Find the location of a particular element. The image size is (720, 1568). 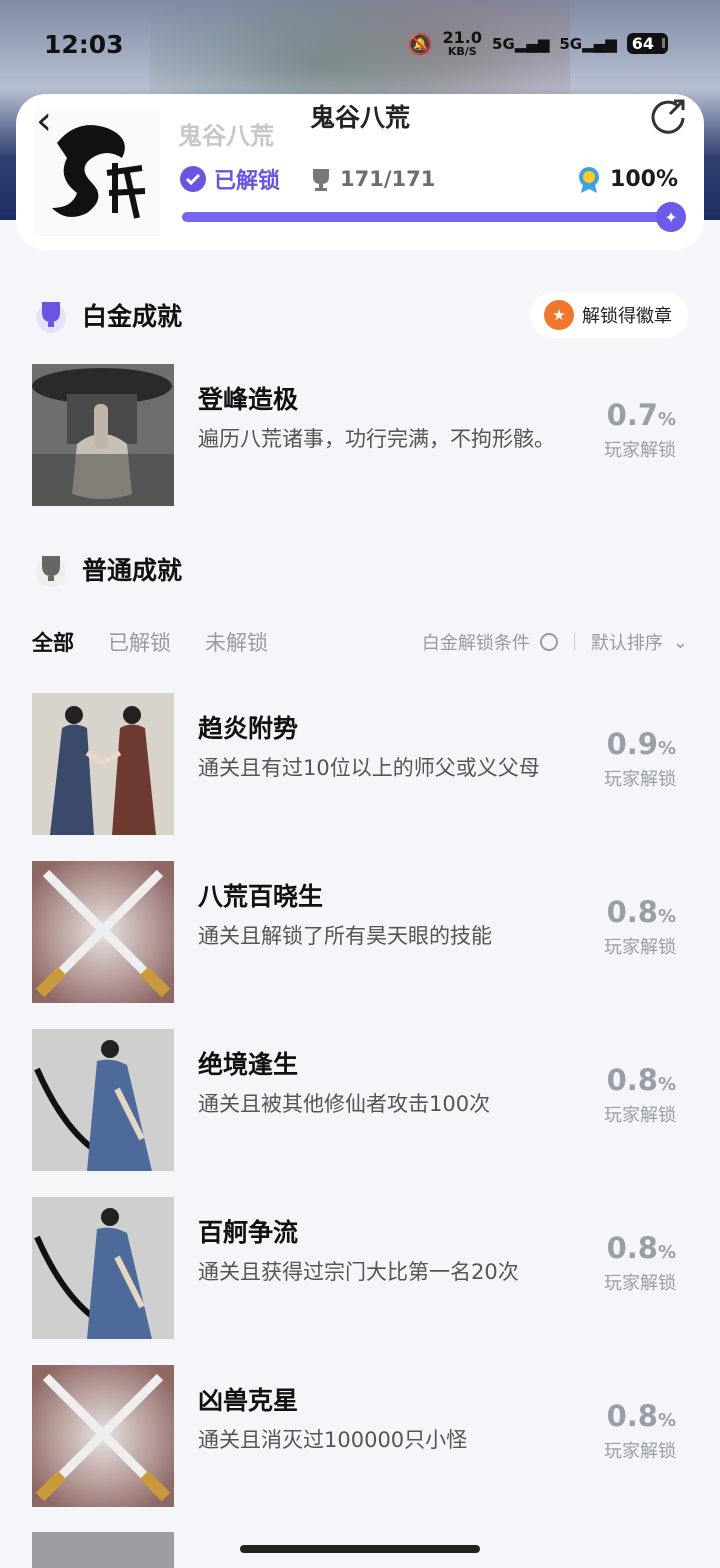

pointing-figure-icon is located at coordinates (103, 435).